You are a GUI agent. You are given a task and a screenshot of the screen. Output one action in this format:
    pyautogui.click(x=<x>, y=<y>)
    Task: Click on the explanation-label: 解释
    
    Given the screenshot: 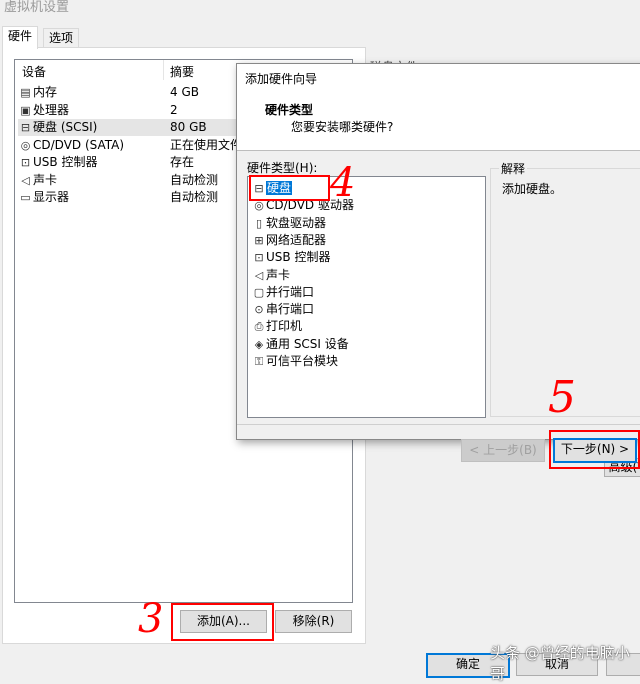 What is the action you would take?
    pyautogui.click(x=513, y=168)
    